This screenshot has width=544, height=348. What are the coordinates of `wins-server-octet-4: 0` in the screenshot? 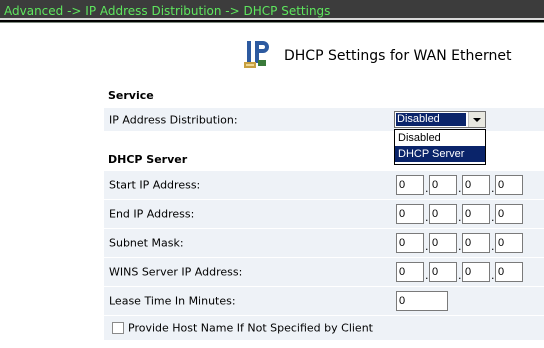 It's located at (509, 272).